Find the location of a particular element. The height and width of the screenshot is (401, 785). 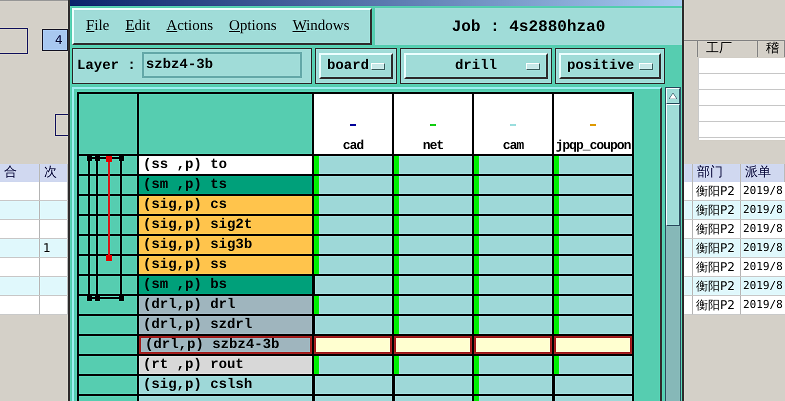

menu-item: File is located at coordinates (98, 26).